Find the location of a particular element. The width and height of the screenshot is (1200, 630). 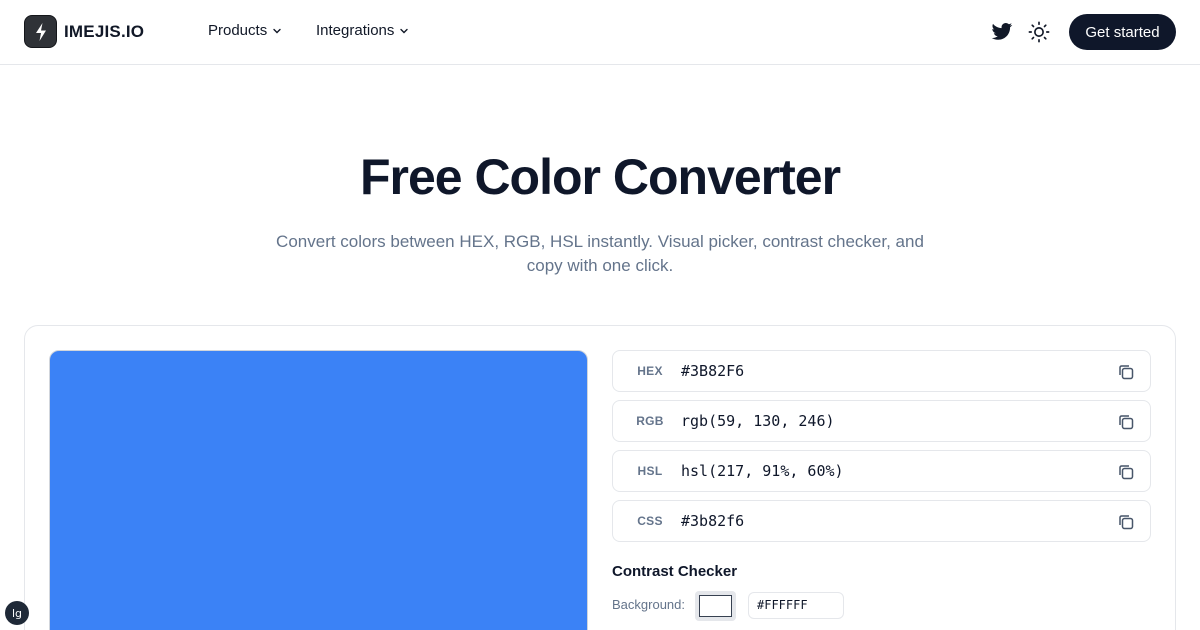

nav-integrations: Integrations is located at coordinates (362, 30).